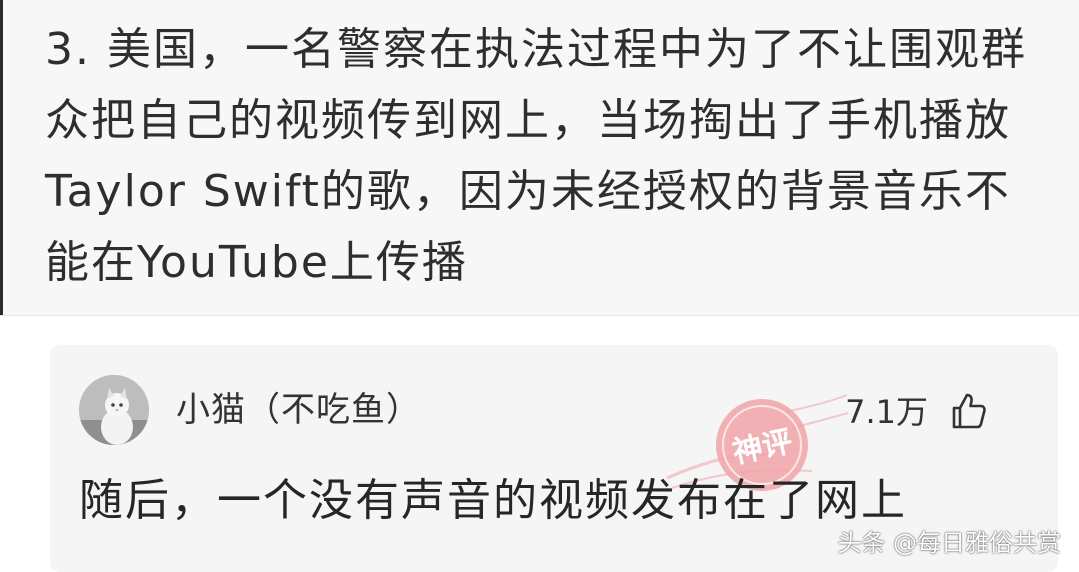  I want to click on thumbs-up-icon, so click(968, 411).